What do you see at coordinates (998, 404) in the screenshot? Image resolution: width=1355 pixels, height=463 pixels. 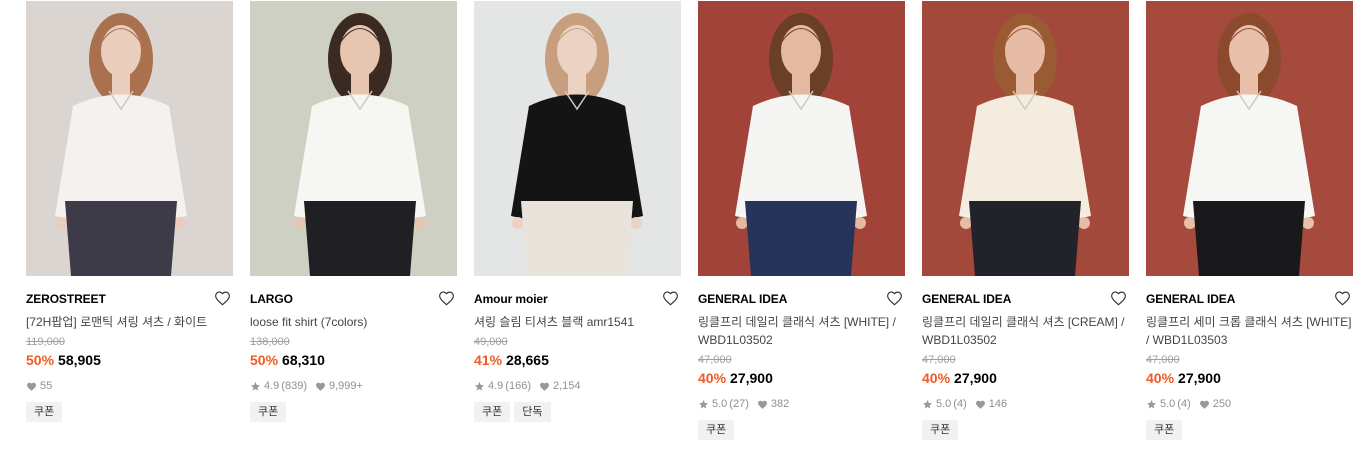 I see `like-count: 146` at bounding box center [998, 404].